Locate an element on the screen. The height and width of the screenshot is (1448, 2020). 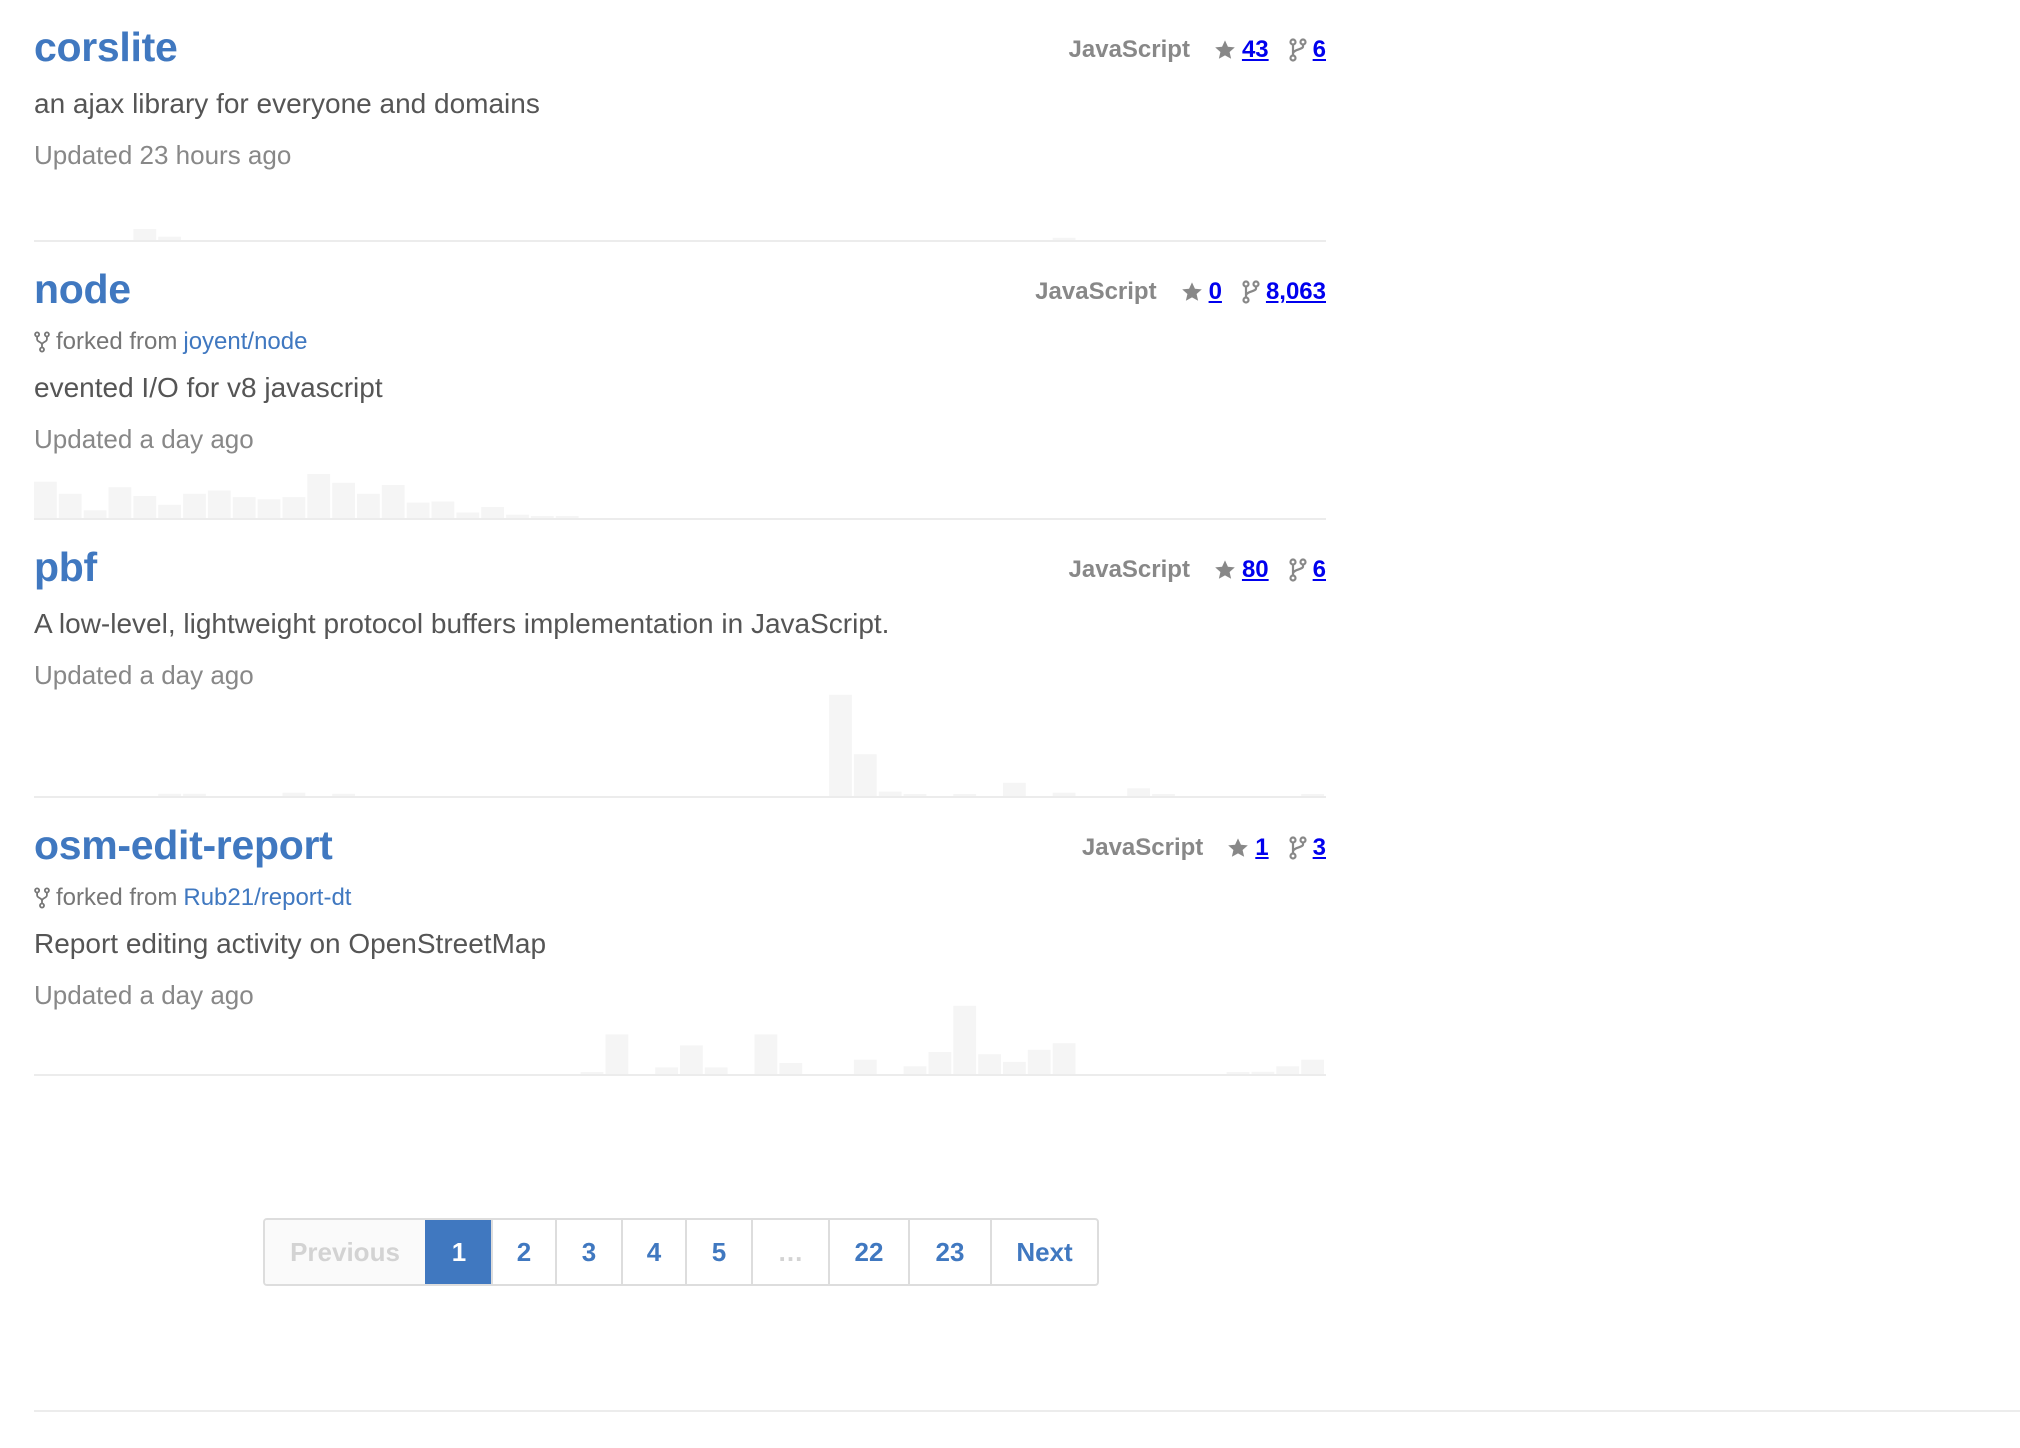
stars-count: 43 is located at coordinates (1255, 49).